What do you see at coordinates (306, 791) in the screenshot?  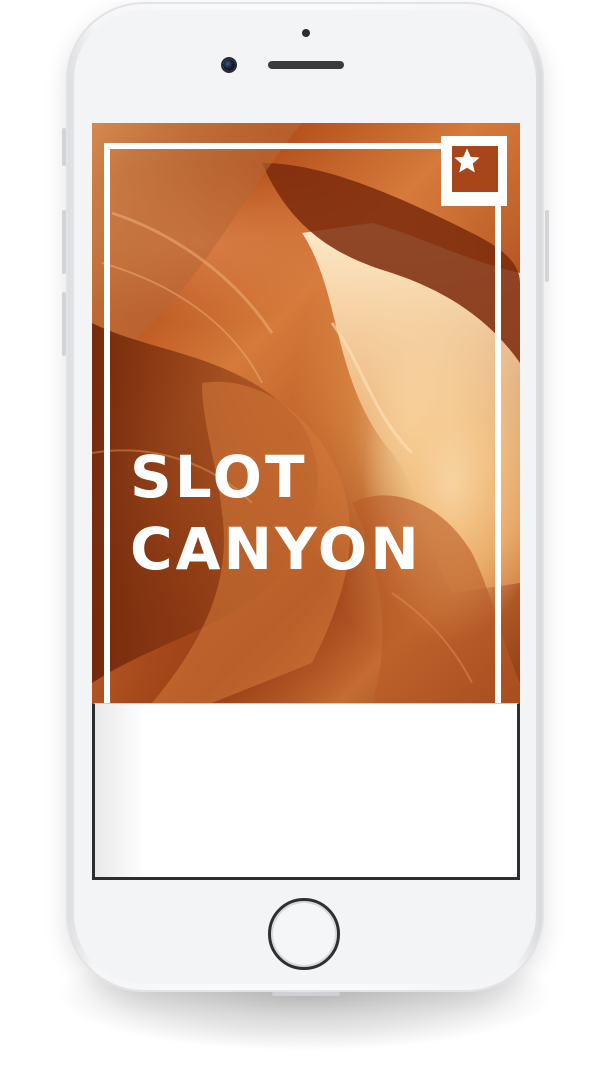 I see `content-panel` at bounding box center [306, 791].